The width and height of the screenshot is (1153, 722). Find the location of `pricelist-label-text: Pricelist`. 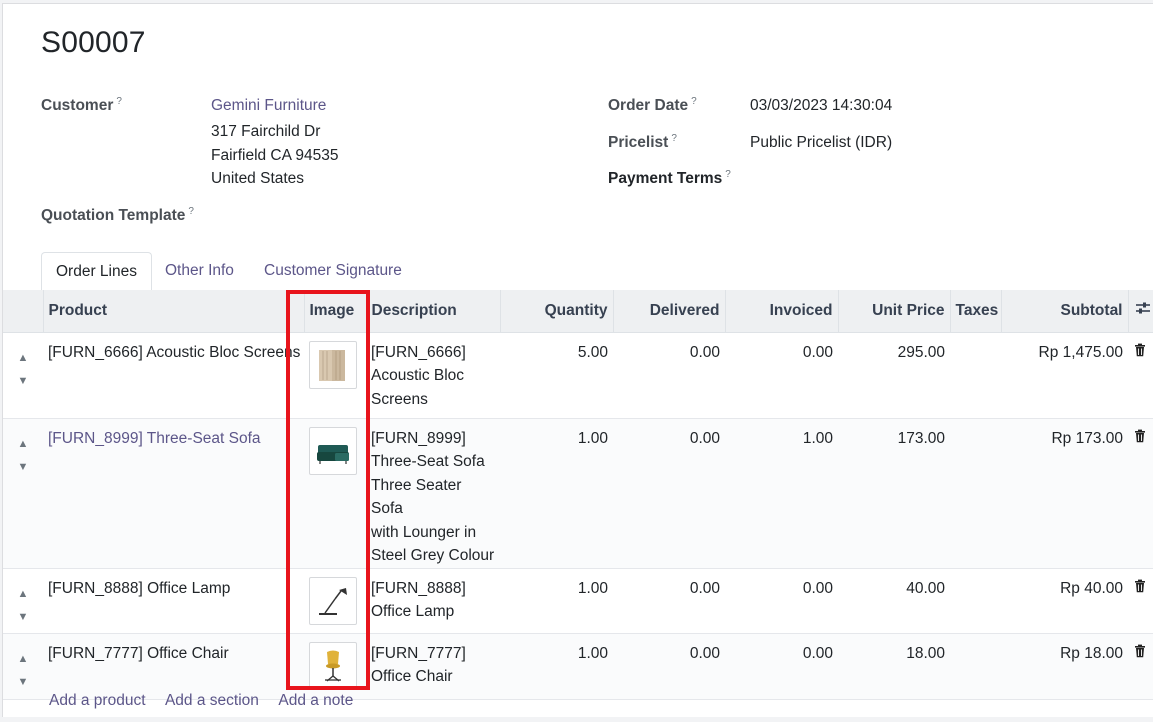

pricelist-label-text: Pricelist is located at coordinates (638, 142).